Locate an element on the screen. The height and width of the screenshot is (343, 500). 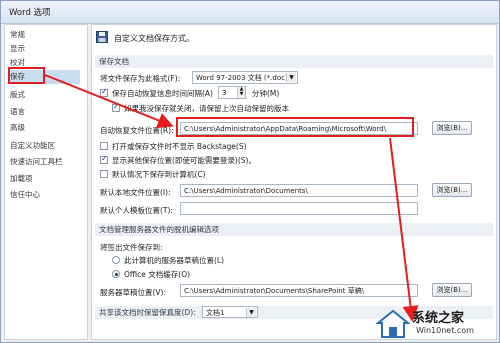
arrow-path-to-scroll is located at coordinates (404, 229).